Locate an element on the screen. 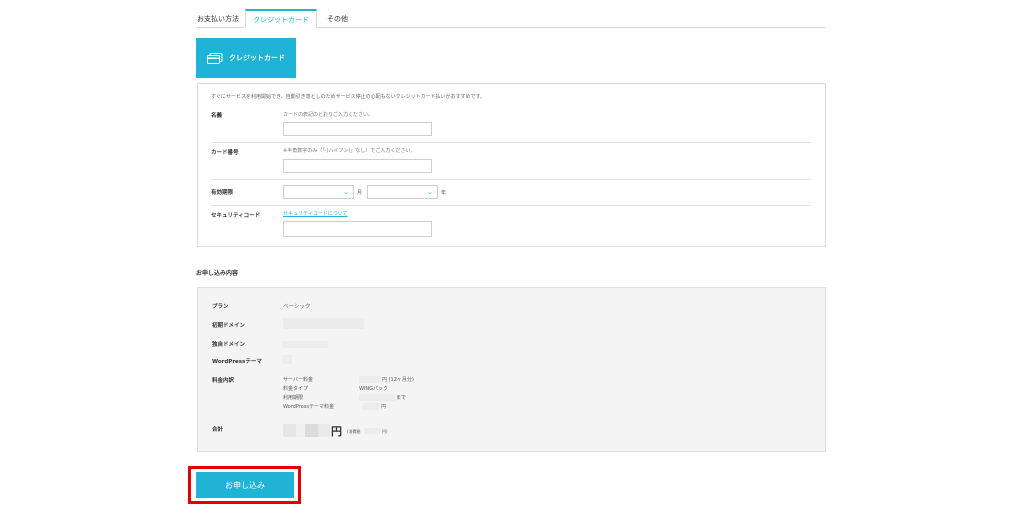  name-label: 名義 is located at coordinates (217, 116).